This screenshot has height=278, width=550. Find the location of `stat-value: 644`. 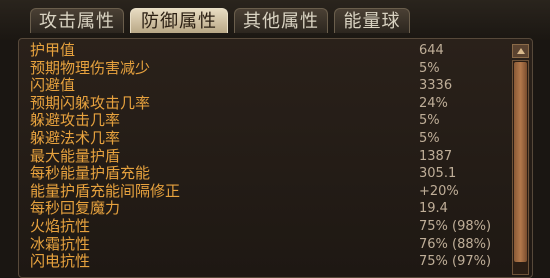

stat-value: 644 is located at coordinates (431, 50).